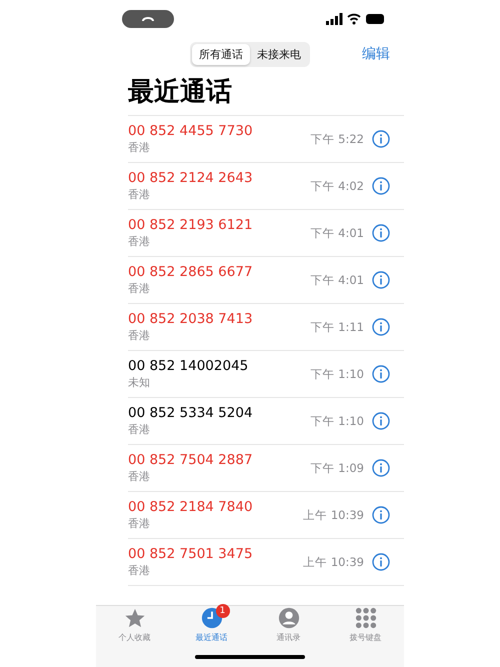  I want to click on call-time: 下午 4:02, so click(337, 186).